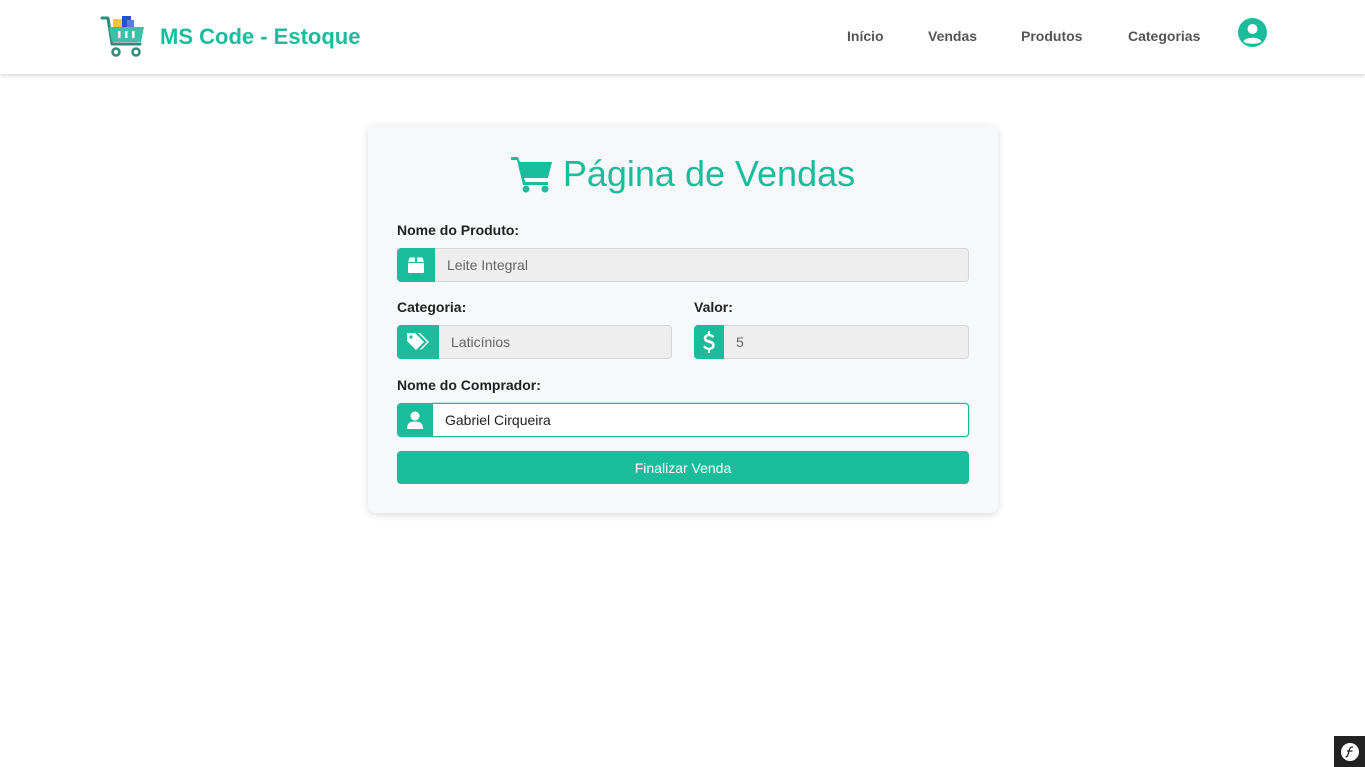 Image resolution: width=1365 pixels, height=767 pixels. Describe the element at coordinates (432, 307) in the screenshot. I see `category-label: Categoria:` at that location.